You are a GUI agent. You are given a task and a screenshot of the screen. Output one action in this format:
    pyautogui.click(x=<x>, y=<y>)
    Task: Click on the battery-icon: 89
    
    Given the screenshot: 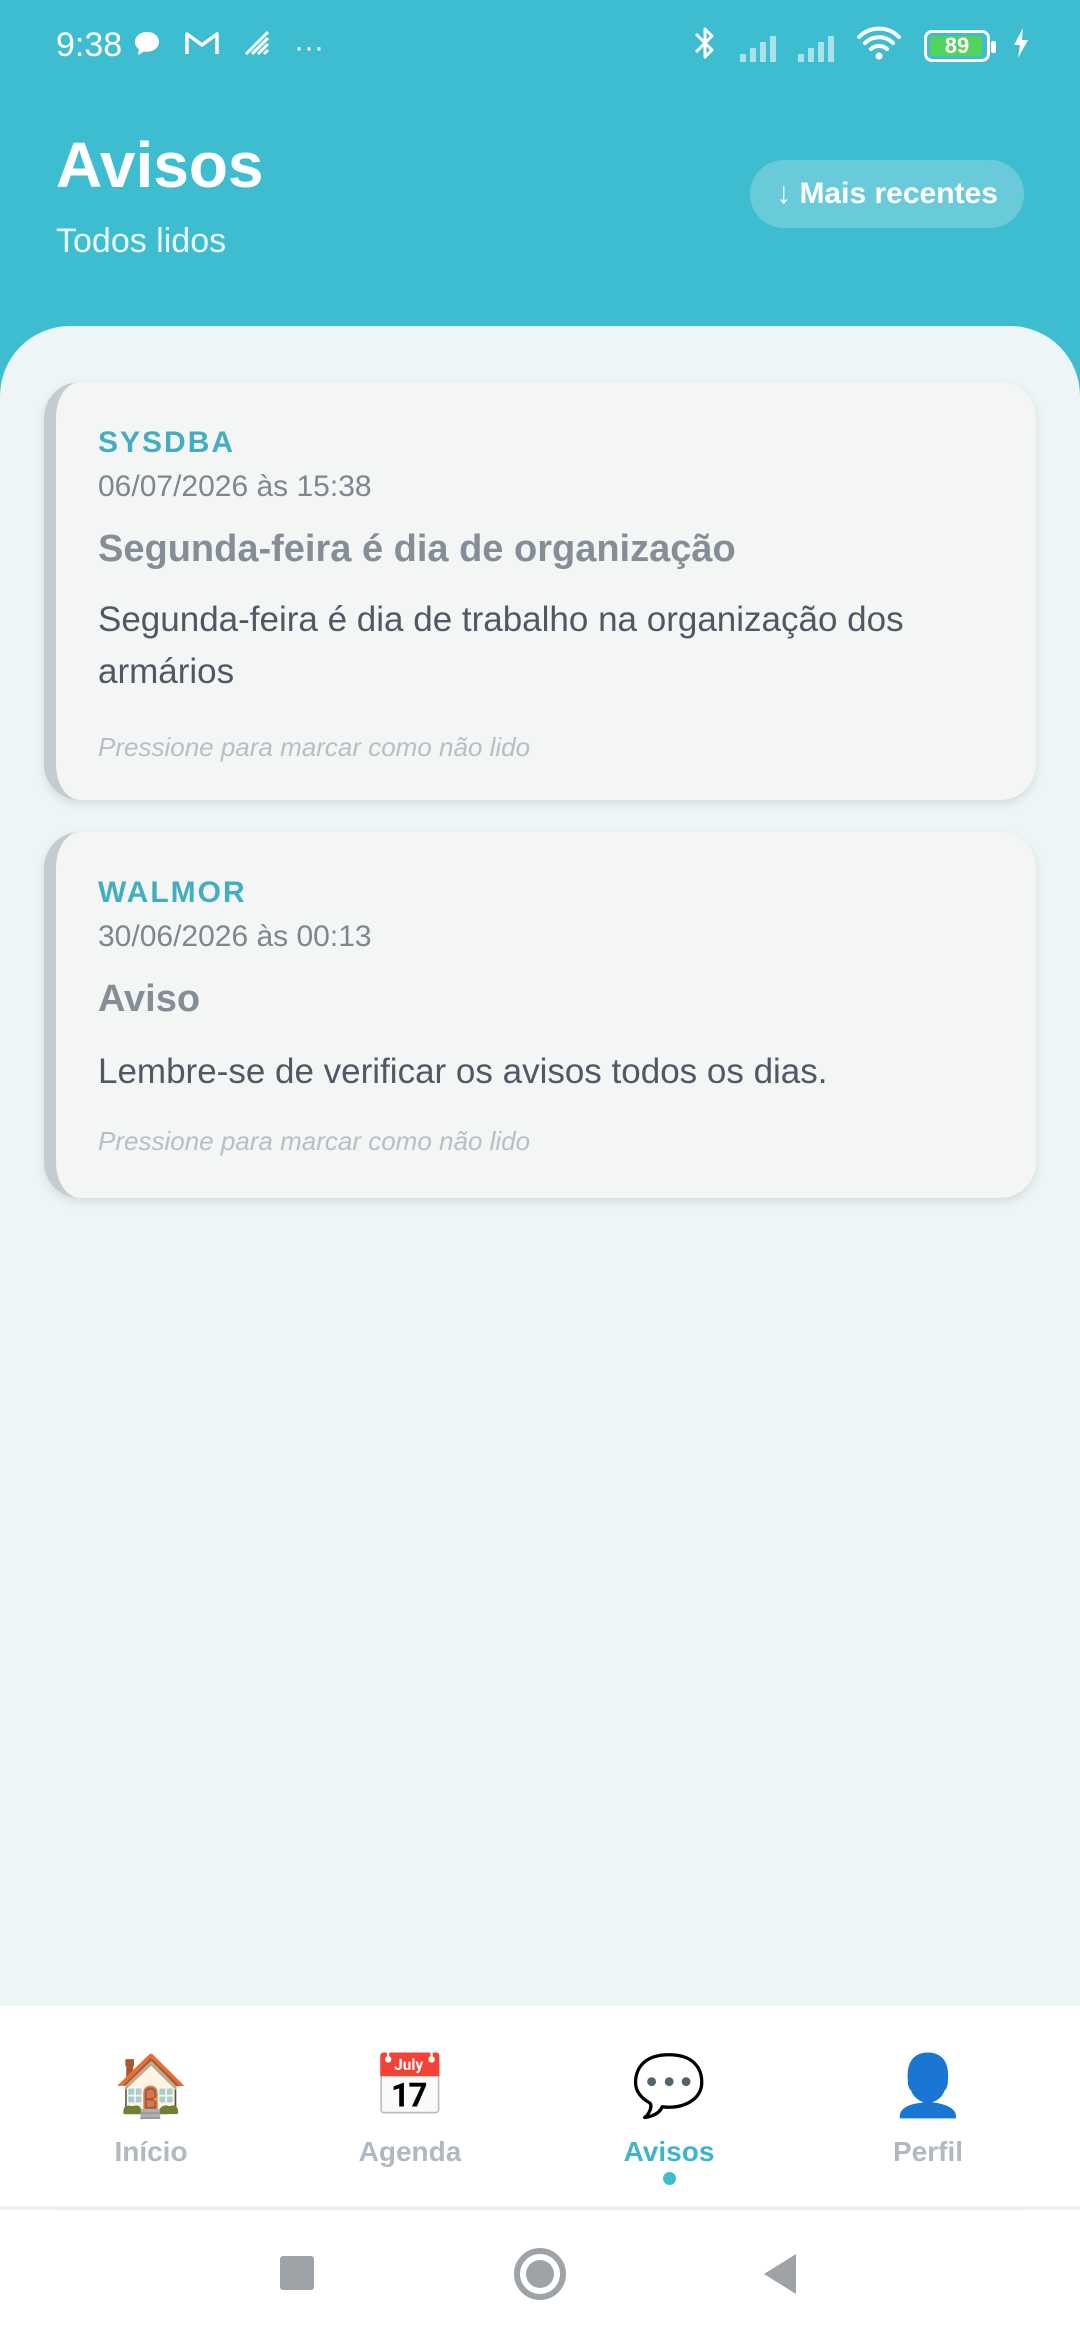 What is the action you would take?
    pyautogui.click(x=960, y=45)
    